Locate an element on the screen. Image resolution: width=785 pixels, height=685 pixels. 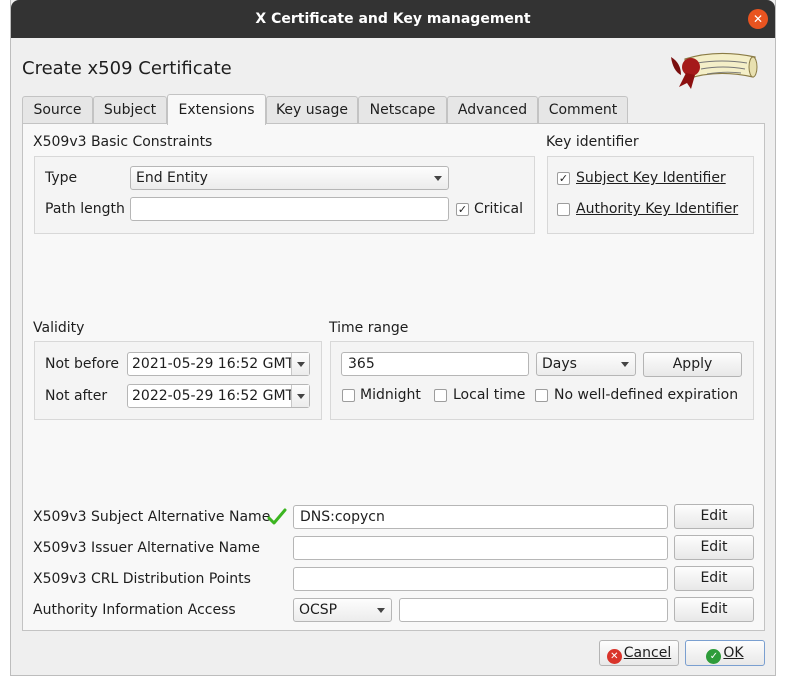
cancel-button: ✕ Cancel is located at coordinates (639, 653).